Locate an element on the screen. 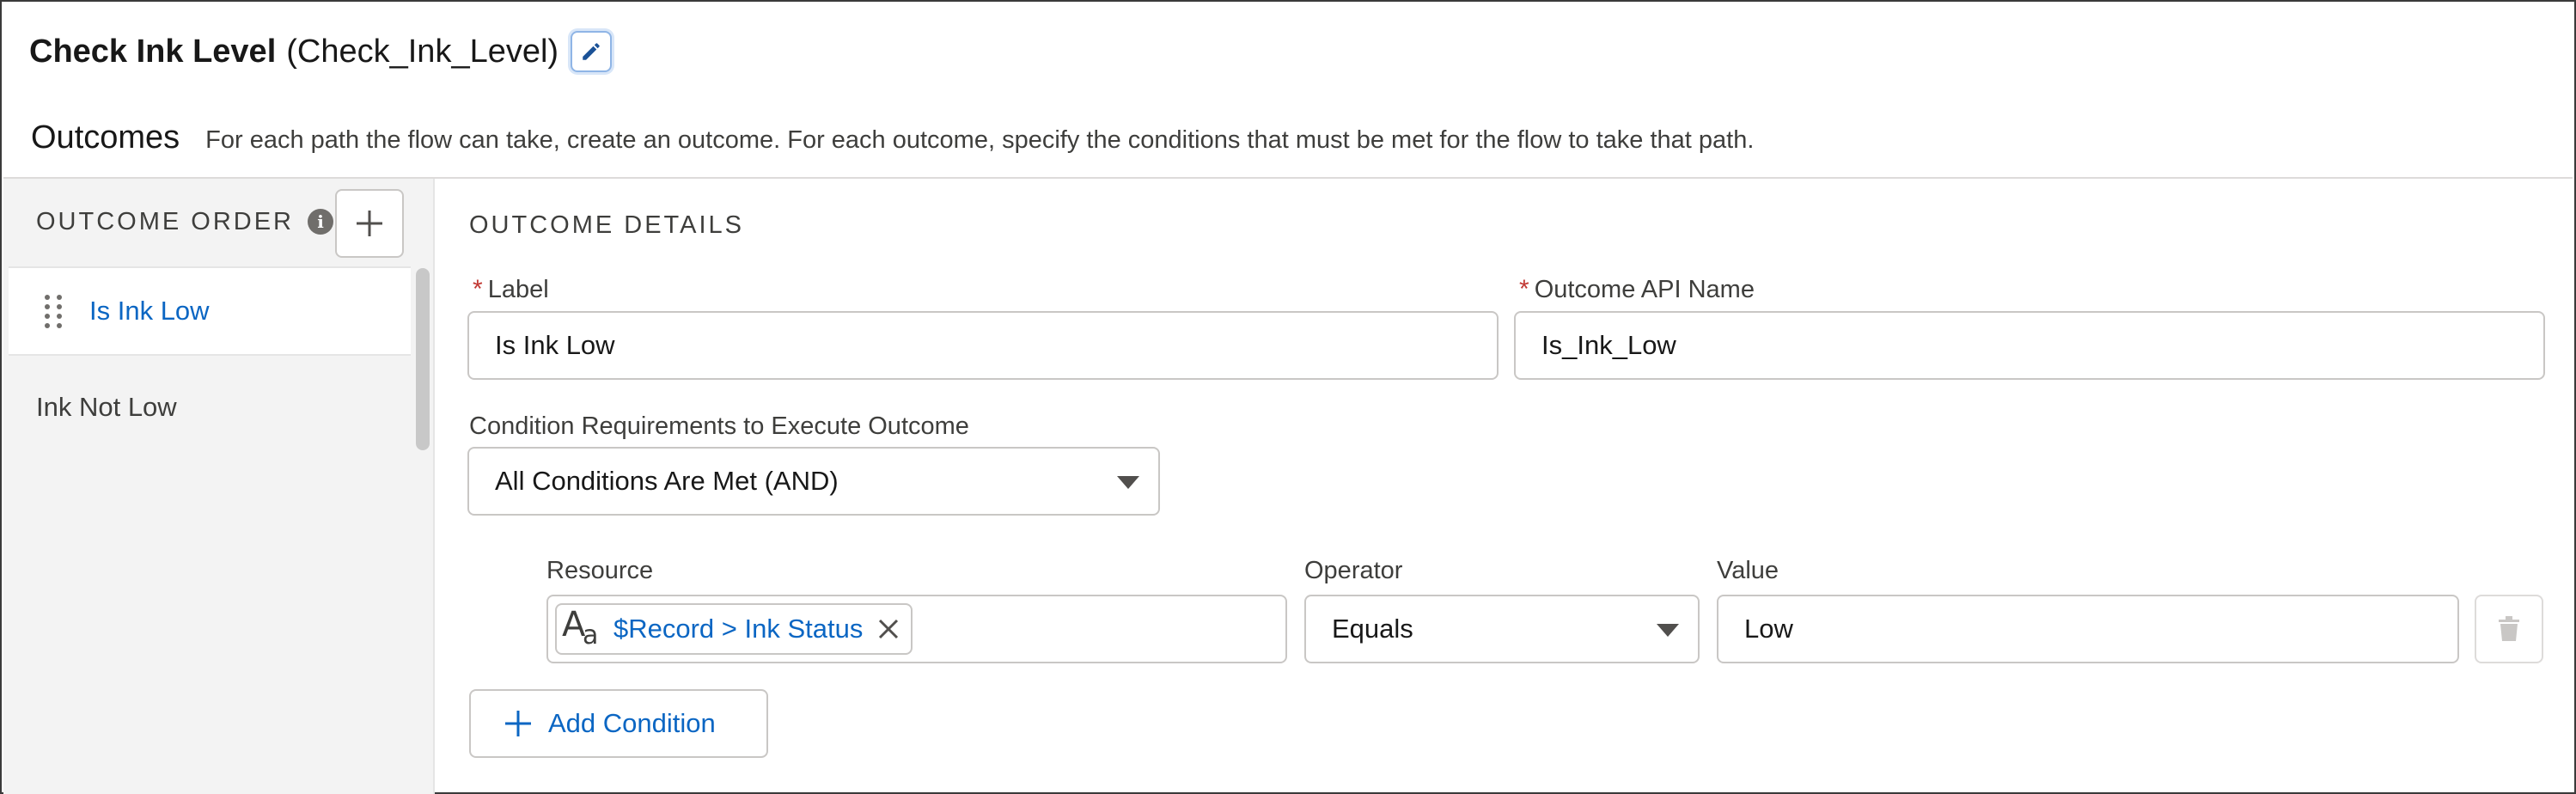 The image size is (2576, 794). edit-element-button is located at coordinates (592, 52).